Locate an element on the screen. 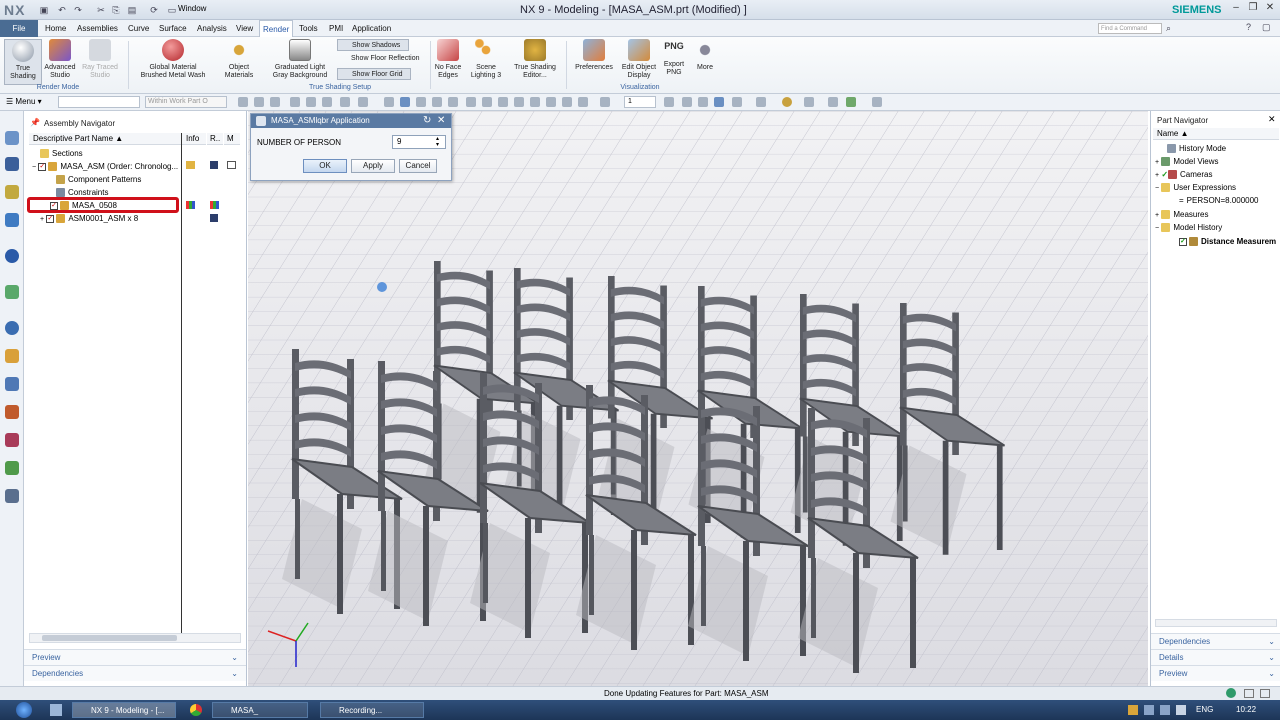 This screenshot has height=720, width=1280. system-scenes-icon is located at coordinates (12, 440).